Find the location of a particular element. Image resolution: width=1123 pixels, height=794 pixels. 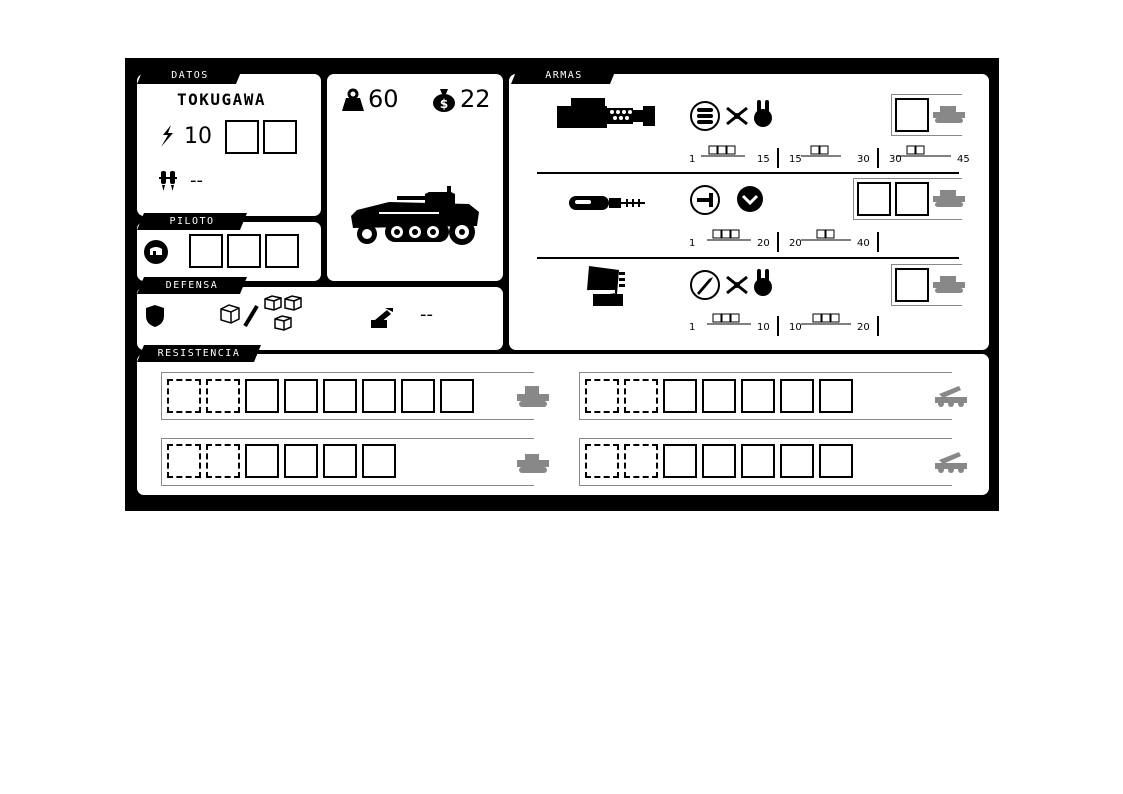

rifle-weapon-icon is located at coordinates (607, 203).